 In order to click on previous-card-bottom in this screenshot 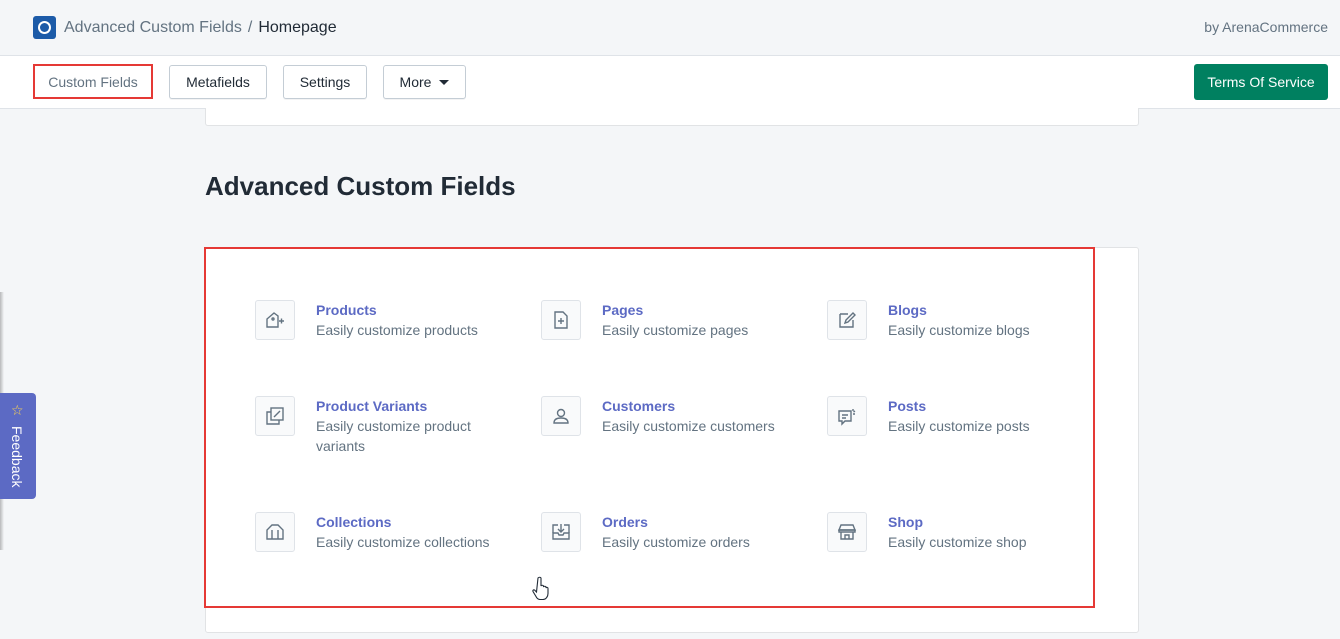, I will do `click(672, 117)`.